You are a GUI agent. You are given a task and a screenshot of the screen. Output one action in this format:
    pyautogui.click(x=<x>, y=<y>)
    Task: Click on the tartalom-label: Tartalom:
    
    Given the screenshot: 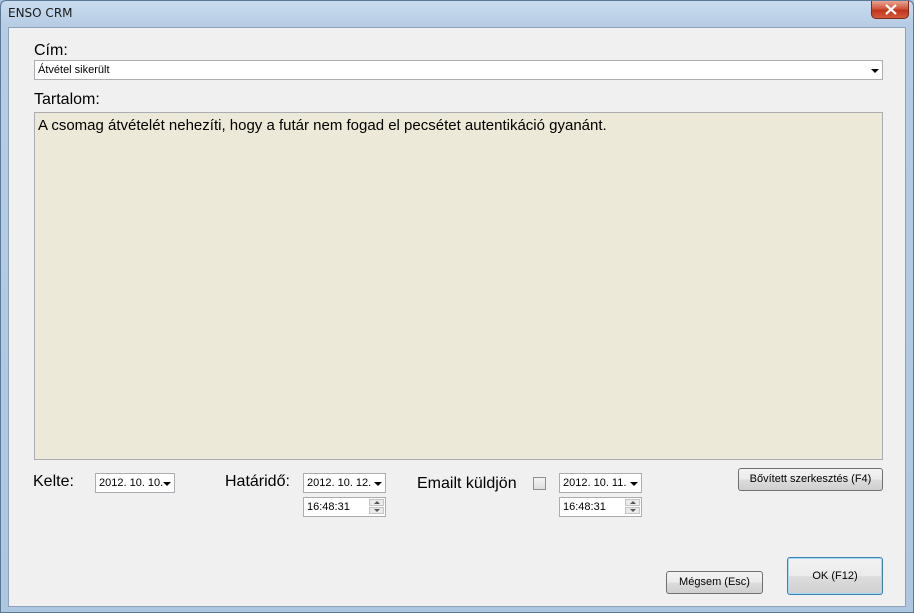 What is the action you would take?
    pyautogui.click(x=67, y=99)
    